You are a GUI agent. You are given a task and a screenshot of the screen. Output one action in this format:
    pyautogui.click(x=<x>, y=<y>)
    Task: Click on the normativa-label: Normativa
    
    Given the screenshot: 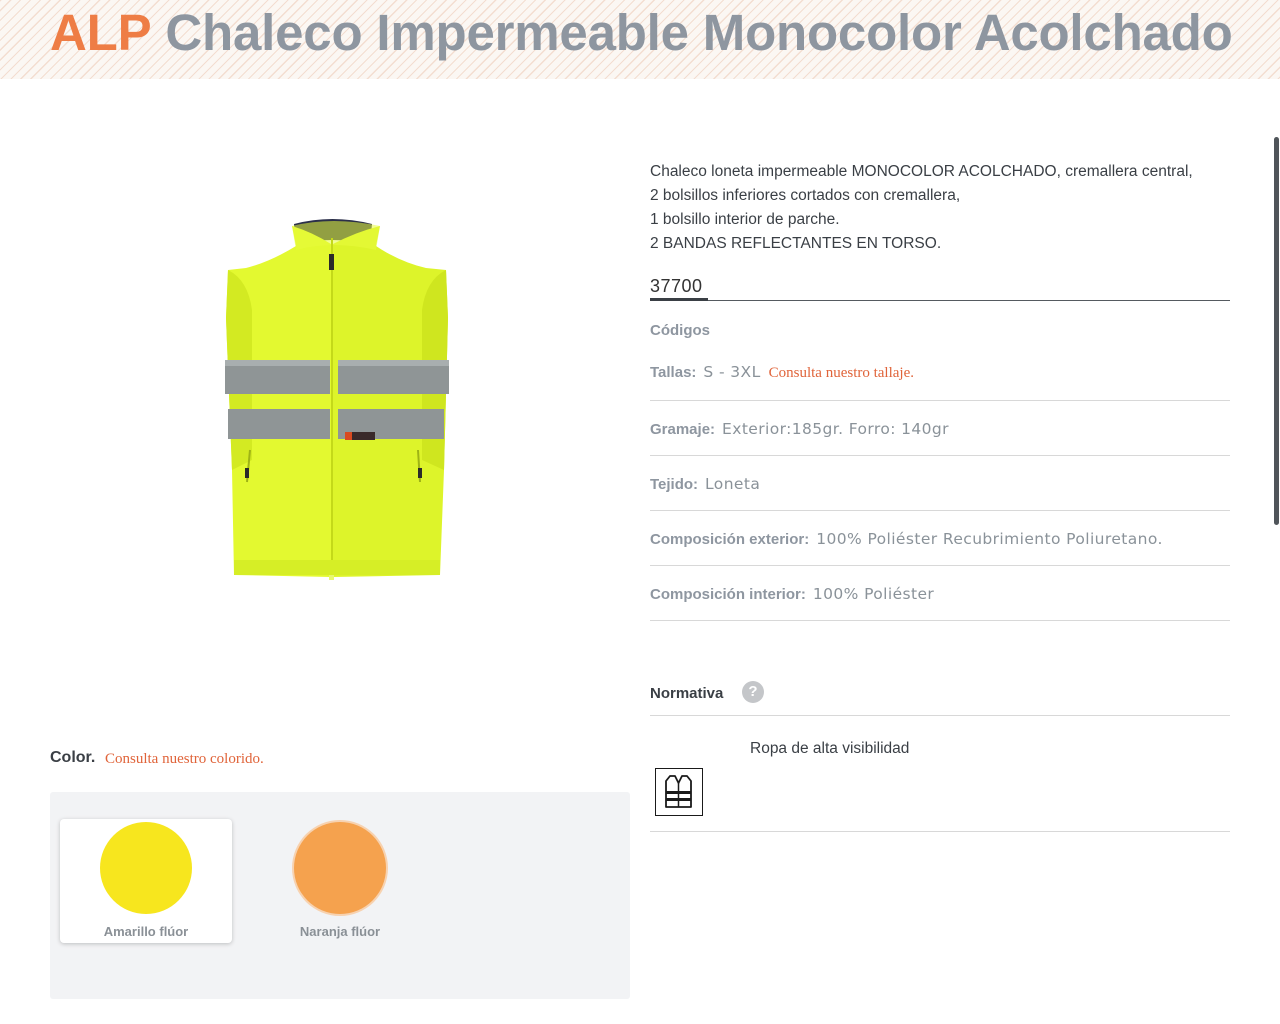 What is the action you would take?
    pyautogui.click(x=687, y=693)
    